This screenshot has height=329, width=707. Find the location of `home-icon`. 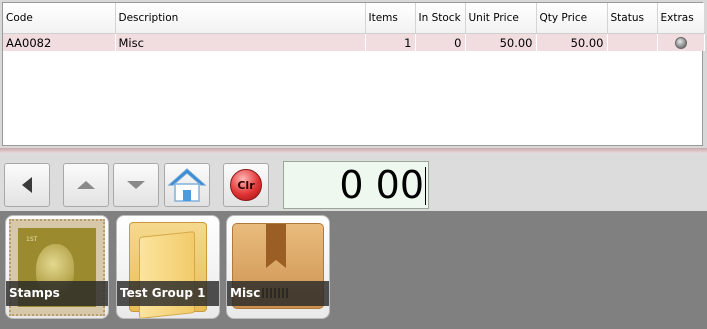

home-icon is located at coordinates (187, 185).